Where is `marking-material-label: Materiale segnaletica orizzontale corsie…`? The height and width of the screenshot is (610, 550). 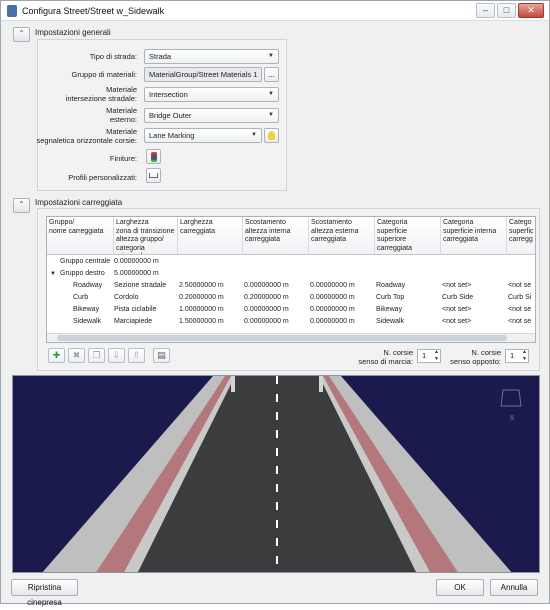 marking-material-label: Materiale segnaletica orizzontale corsie… is located at coordinates (87, 136).